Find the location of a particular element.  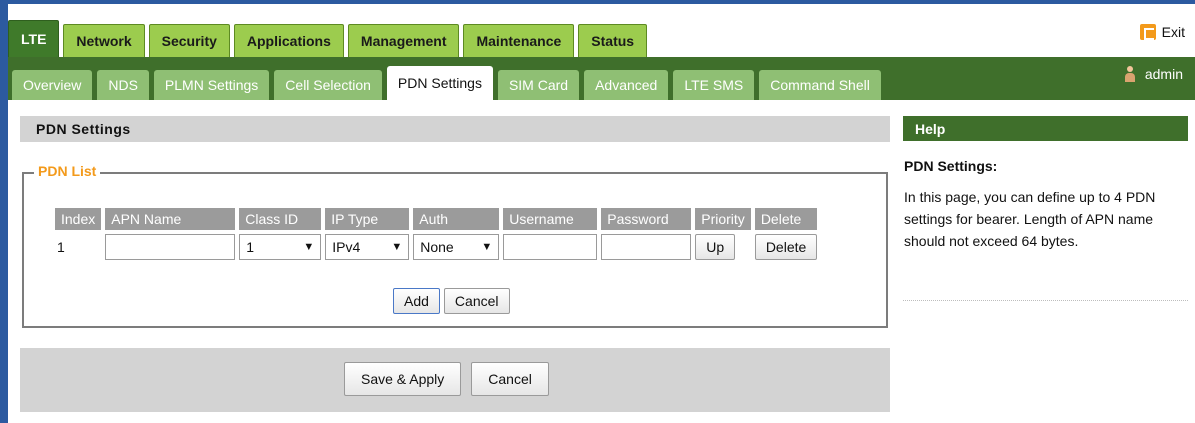

add-button: Add is located at coordinates (416, 301).